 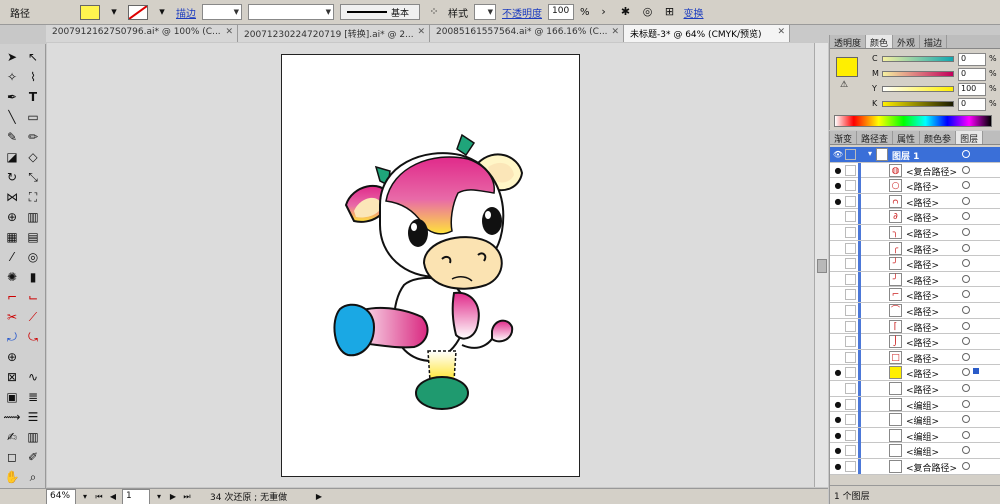 I want to click on channel-value-input: 100, so click(x=972, y=89).